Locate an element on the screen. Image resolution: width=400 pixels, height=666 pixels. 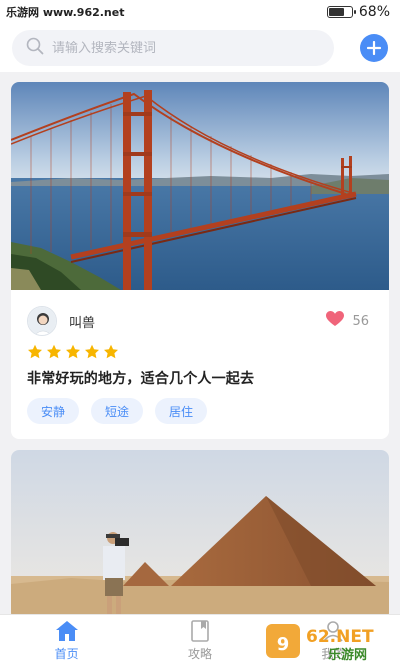
battery-icon is located at coordinates (341, 12).